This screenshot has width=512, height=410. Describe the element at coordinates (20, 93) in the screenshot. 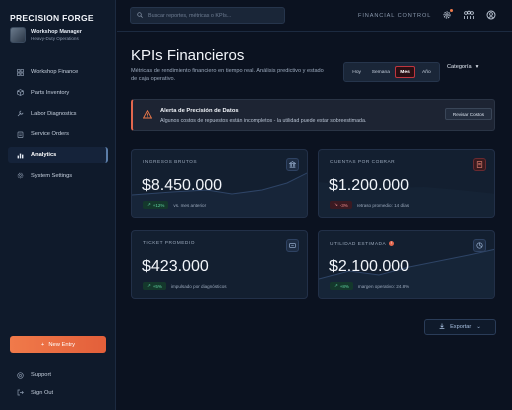

I see `box-icon` at that location.